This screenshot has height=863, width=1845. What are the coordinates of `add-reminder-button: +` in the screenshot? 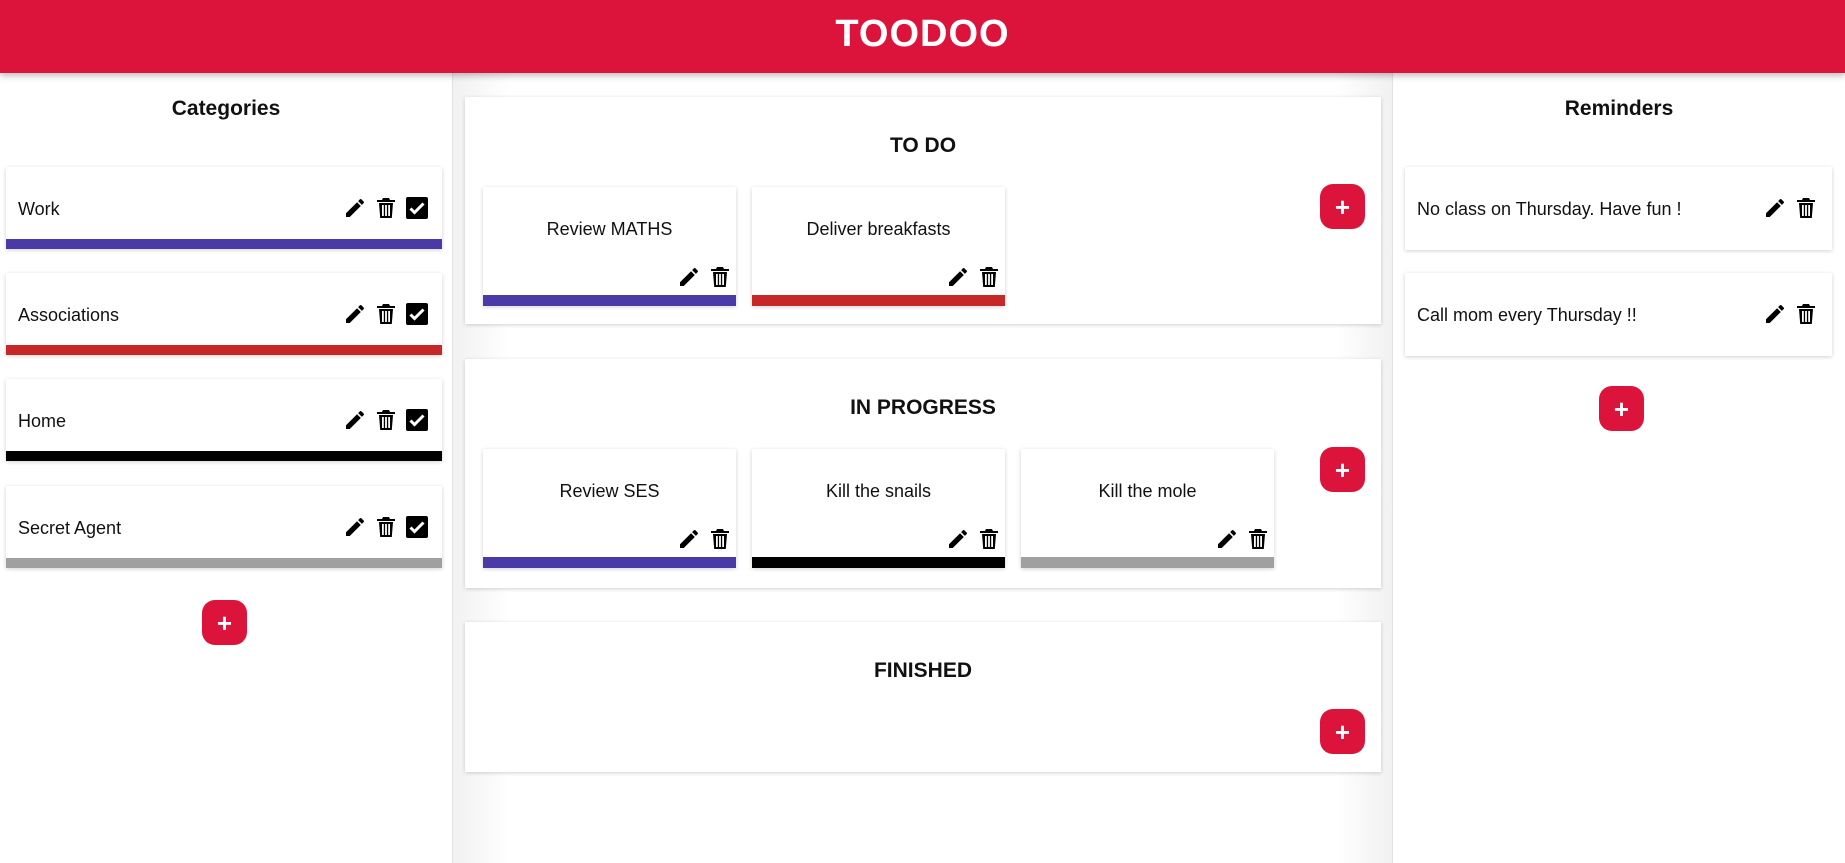 It's located at (1621, 408).